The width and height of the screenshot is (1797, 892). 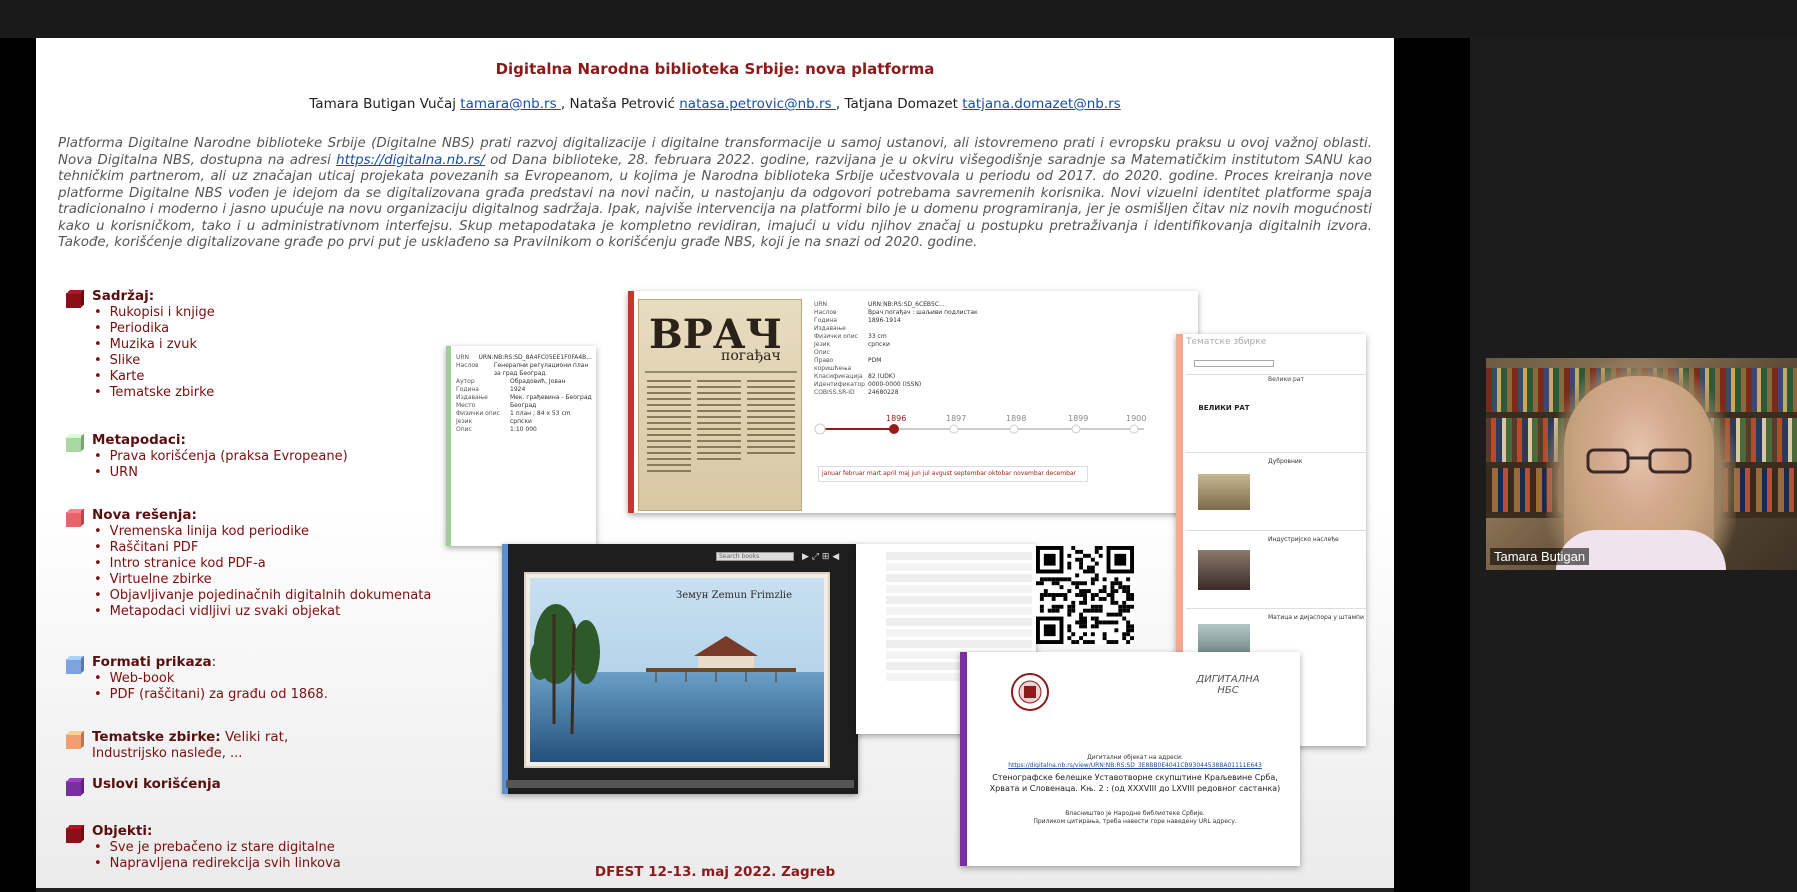 I want to click on left-margin, so click(x=18, y=465).